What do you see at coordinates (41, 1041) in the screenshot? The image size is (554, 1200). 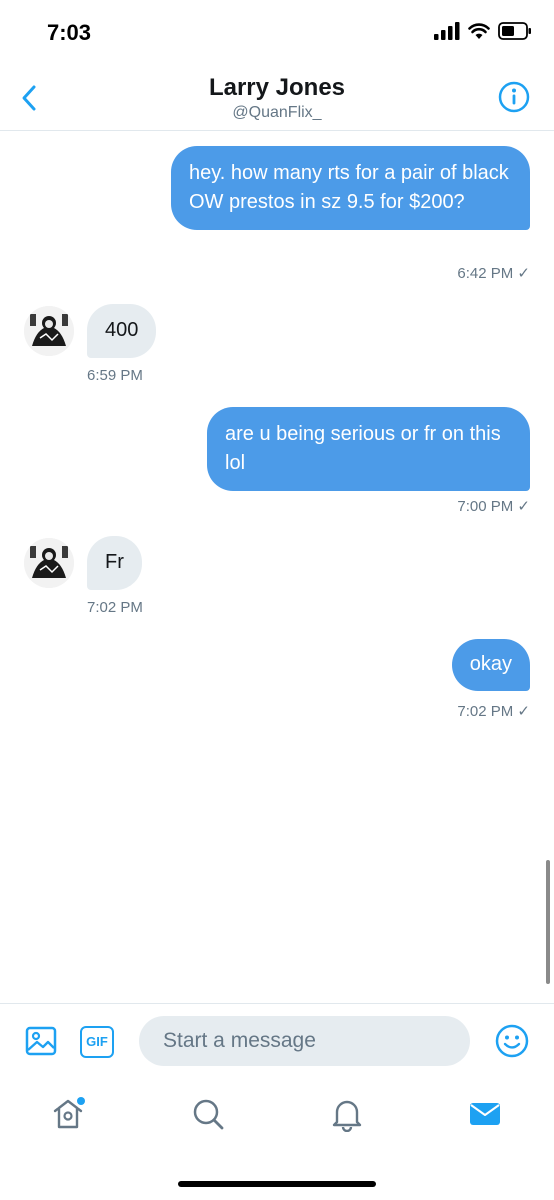 I see `image-icon` at bounding box center [41, 1041].